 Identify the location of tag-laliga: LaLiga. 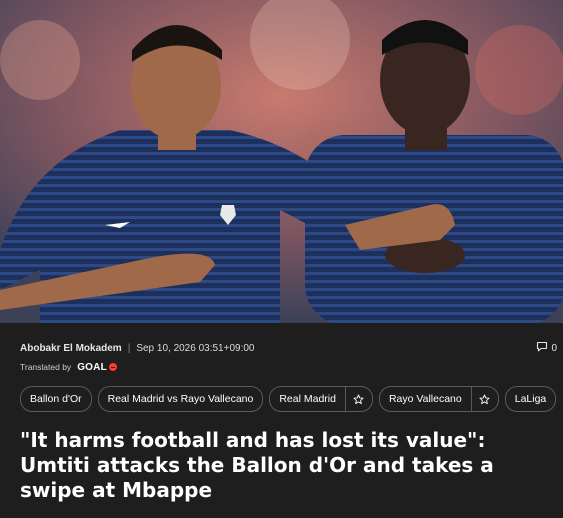
(530, 399).